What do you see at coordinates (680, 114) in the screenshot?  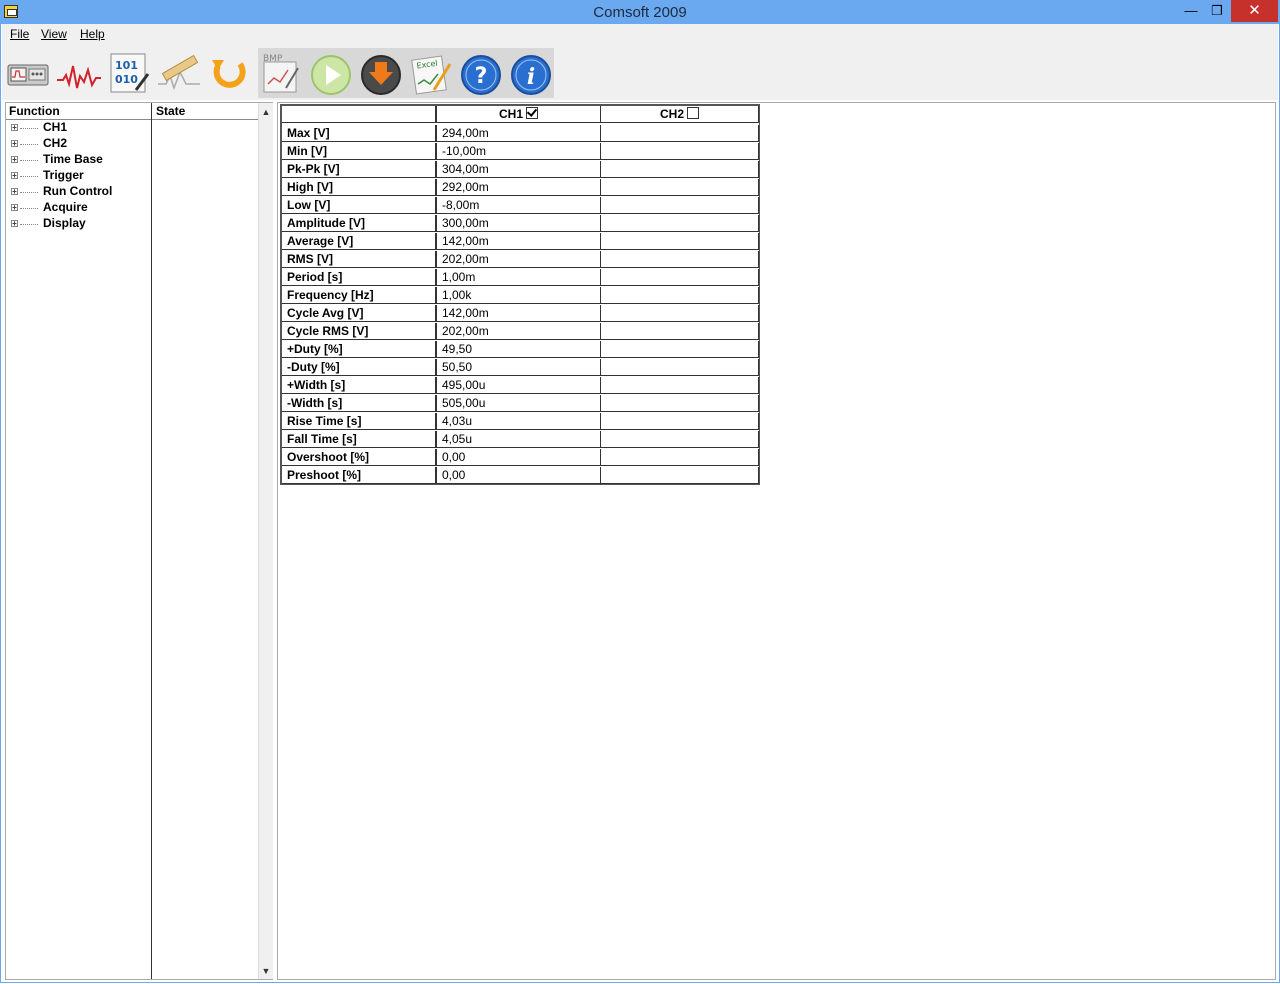 I see `header-ch2: CH2` at bounding box center [680, 114].